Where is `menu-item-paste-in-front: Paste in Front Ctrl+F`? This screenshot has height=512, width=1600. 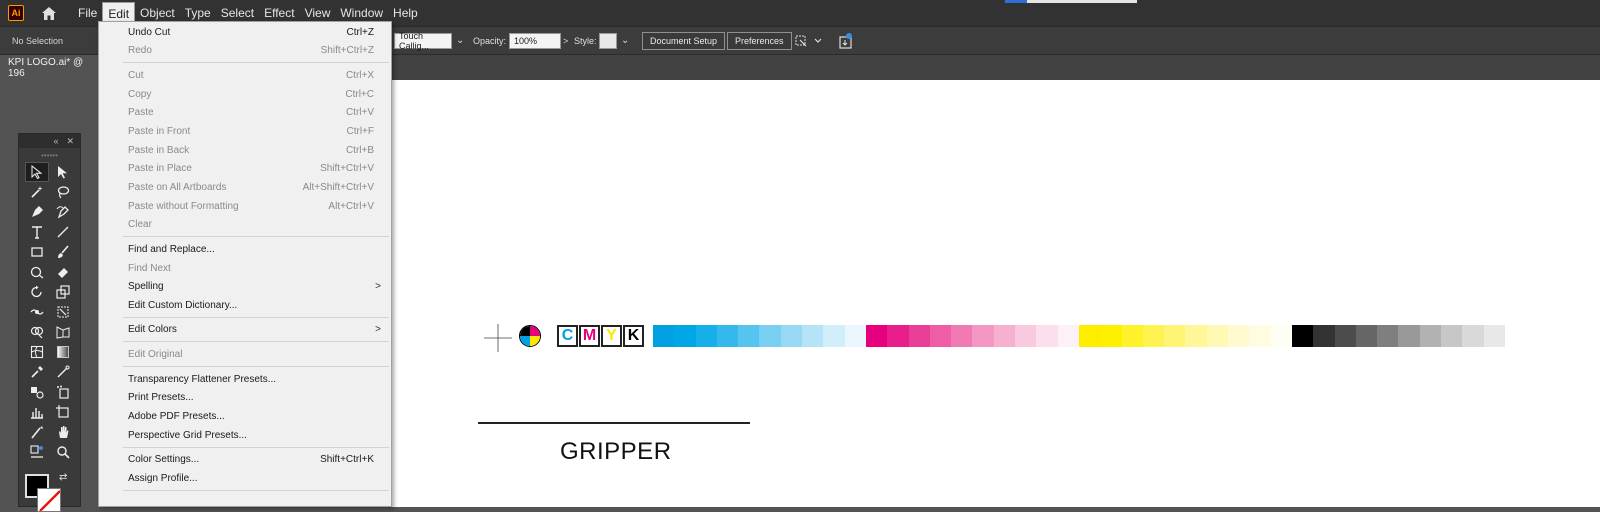 menu-item-paste-in-front: Paste in Front Ctrl+F is located at coordinates (245, 131).